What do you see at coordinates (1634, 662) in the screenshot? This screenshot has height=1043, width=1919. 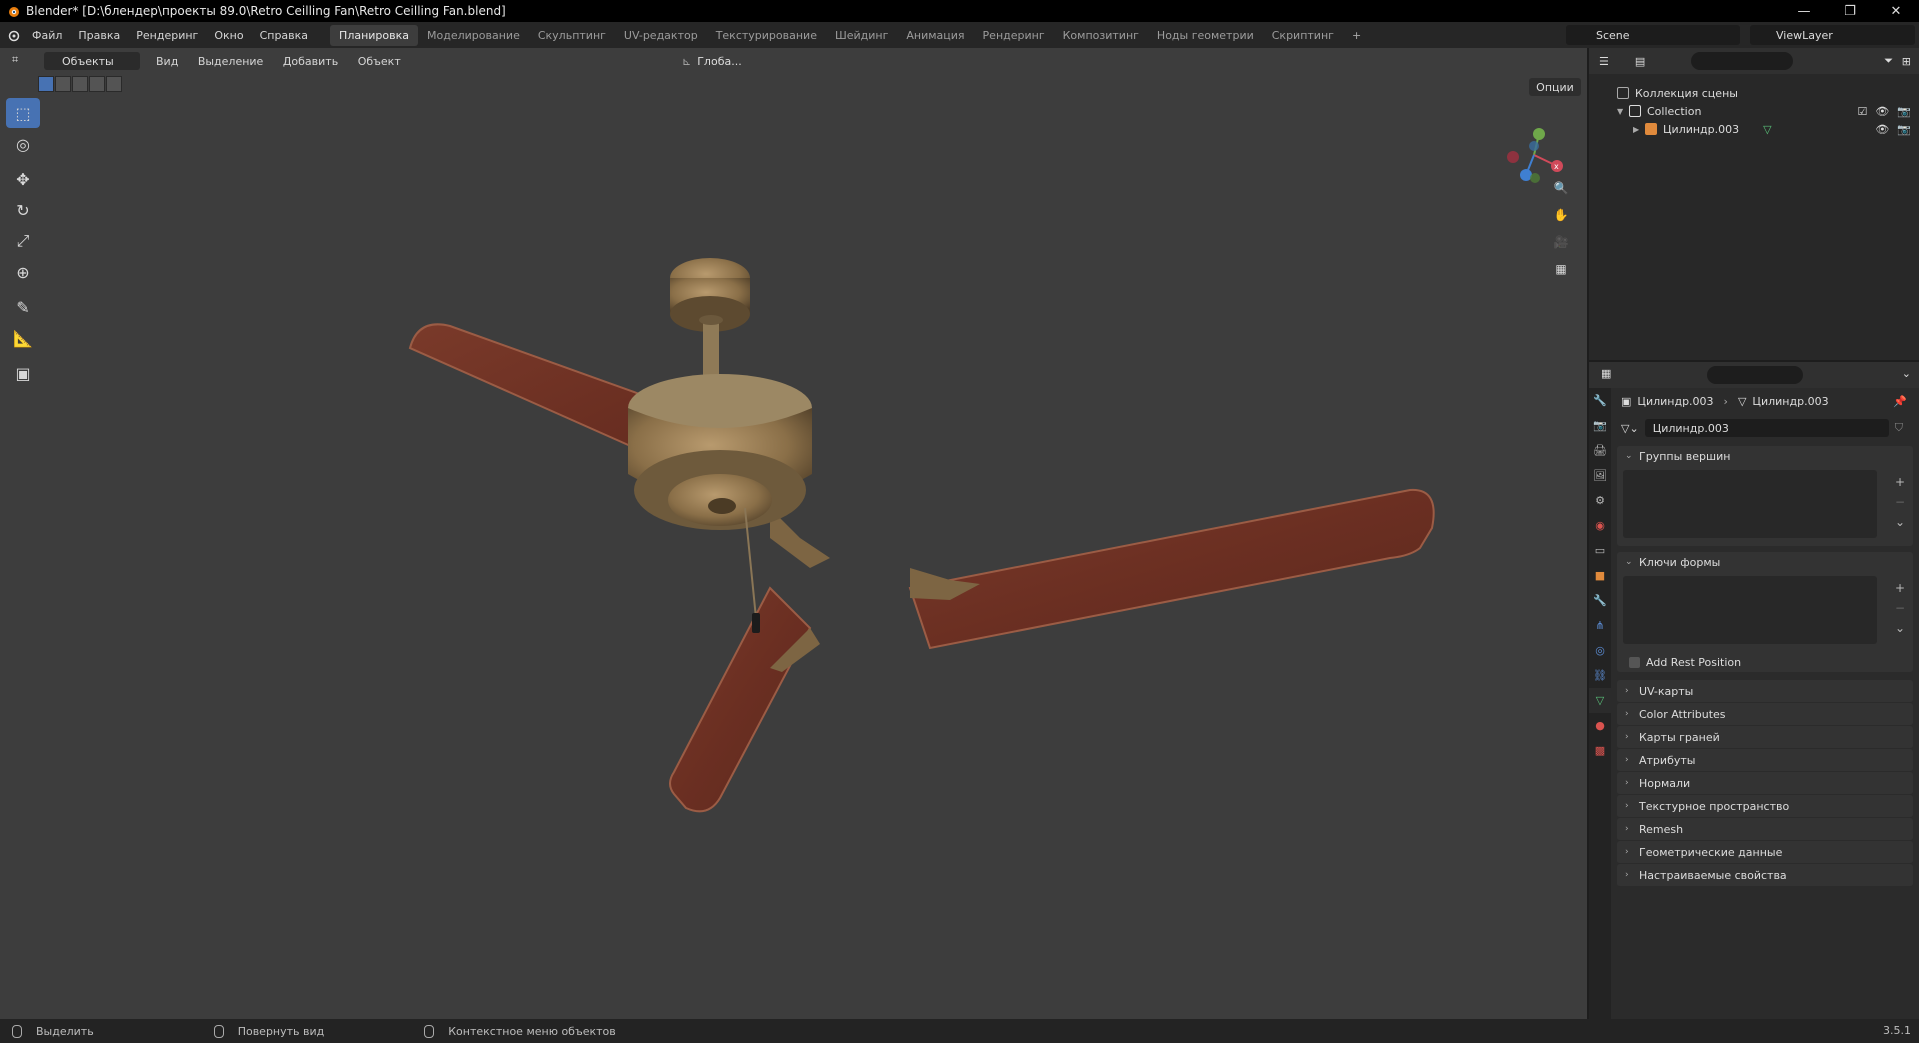 I see `add-rest-position-checkbox` at bounding box center [1634, 662].